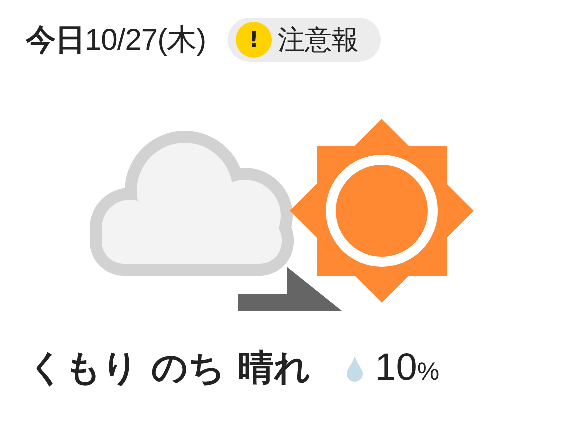 This screenshot has width=570, height=434. I want to click on arrow-icon, so click(290, 289).